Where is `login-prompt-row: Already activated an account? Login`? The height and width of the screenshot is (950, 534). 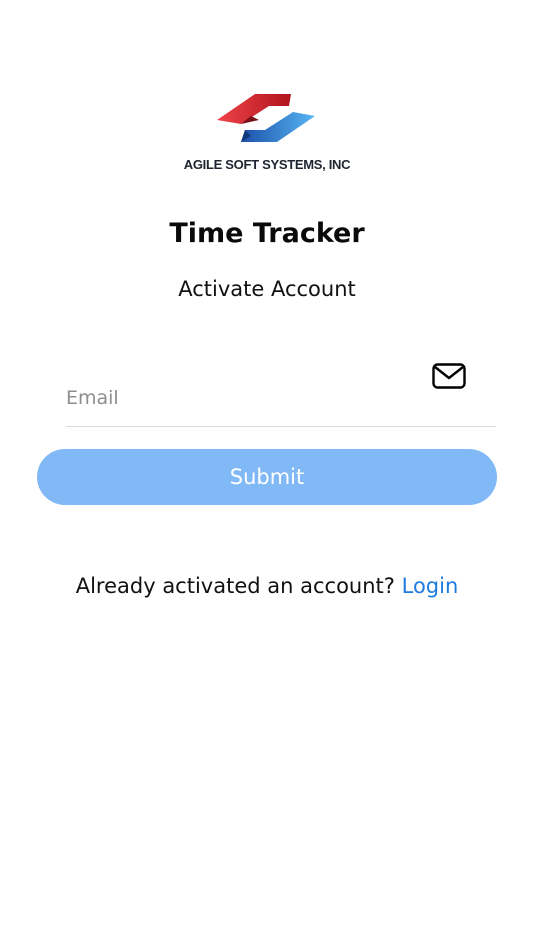 login-prompt-row: Already activated an account? Login is located at coordinates (267, 586).